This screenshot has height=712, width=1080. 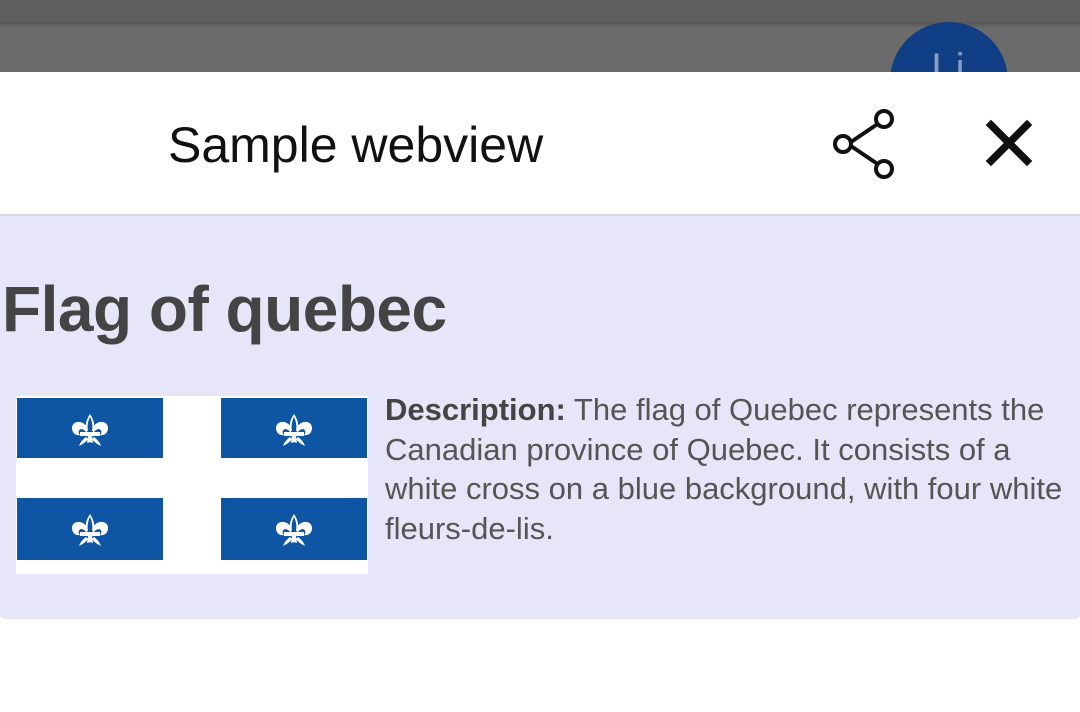 What do you see at coordinates (540, 25) in the screenshot?
I see `app-bar-shadow` at bounding box center [540, 25].